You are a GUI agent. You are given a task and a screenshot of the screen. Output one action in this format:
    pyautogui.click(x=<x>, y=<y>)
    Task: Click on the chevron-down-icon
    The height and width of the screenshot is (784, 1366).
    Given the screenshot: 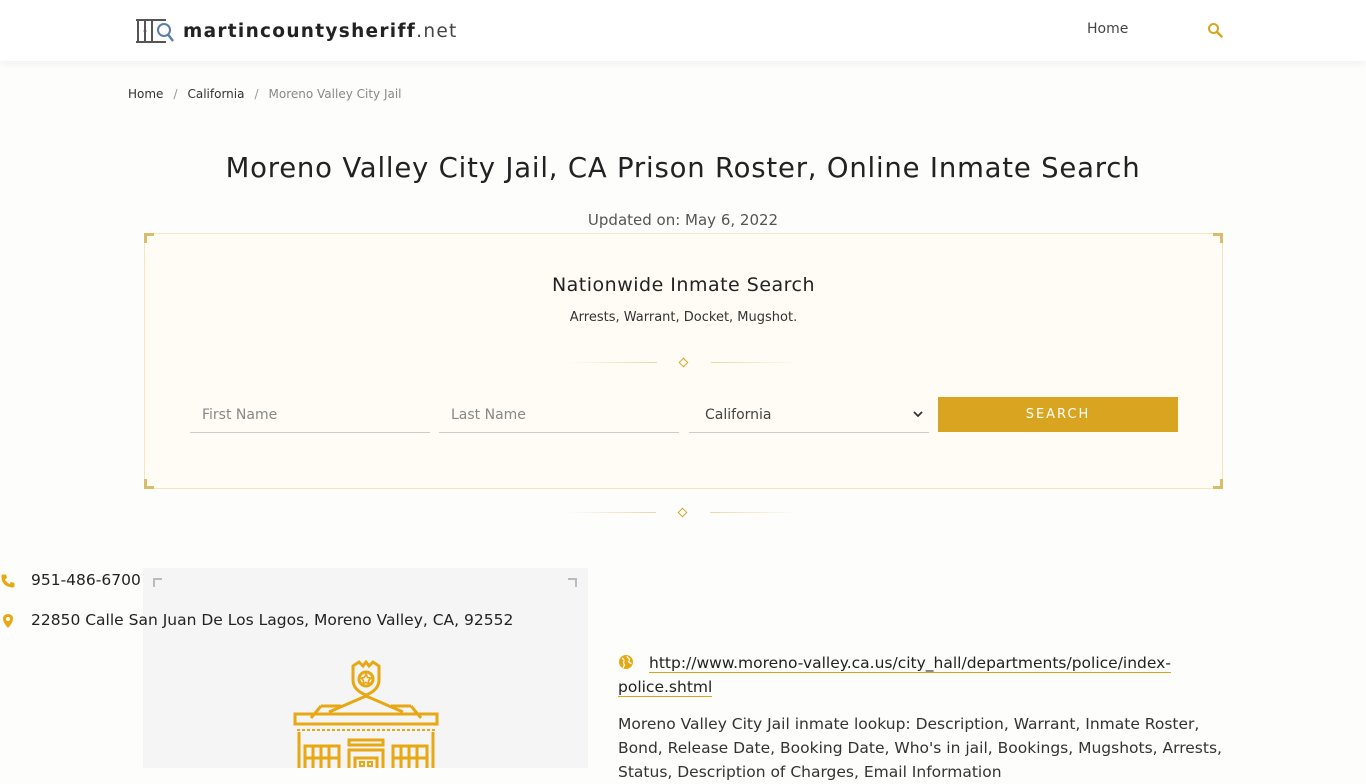 What is the action you would take?
    pyautogui.click(x=918, y=414)
    